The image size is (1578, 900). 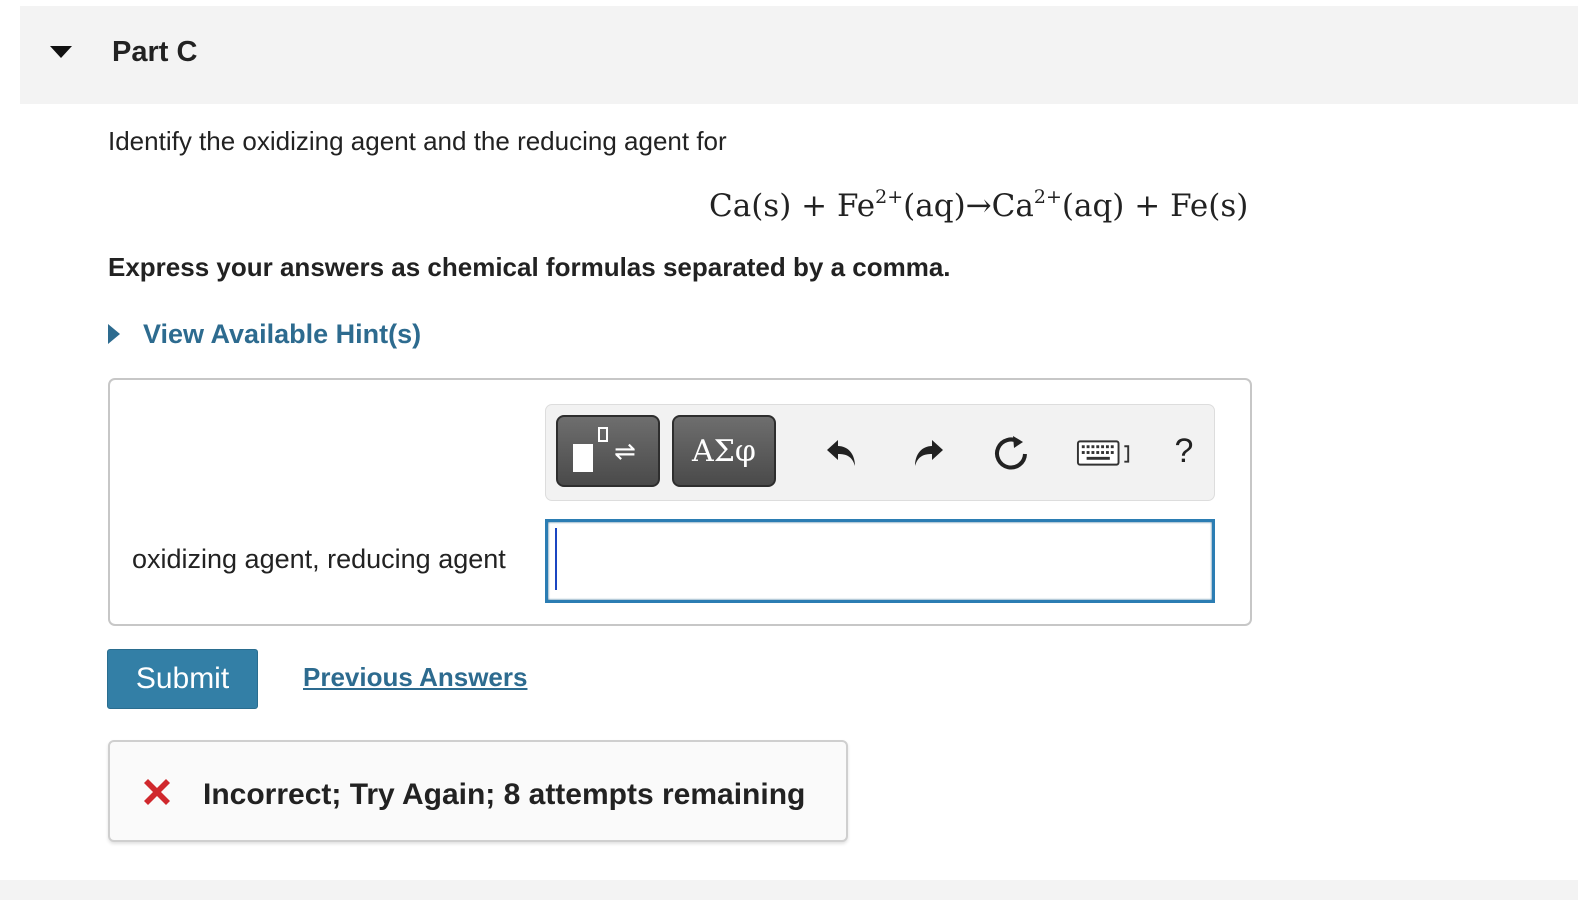 I want to click on redo-icon, so click(x=928, y=453).